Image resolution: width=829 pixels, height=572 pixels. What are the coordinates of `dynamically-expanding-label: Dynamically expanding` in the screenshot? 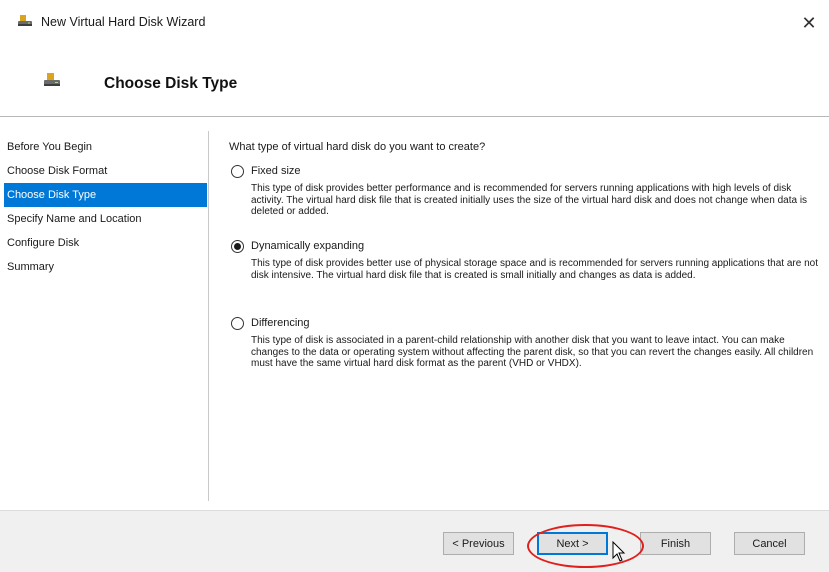 It's located at (307, 246).